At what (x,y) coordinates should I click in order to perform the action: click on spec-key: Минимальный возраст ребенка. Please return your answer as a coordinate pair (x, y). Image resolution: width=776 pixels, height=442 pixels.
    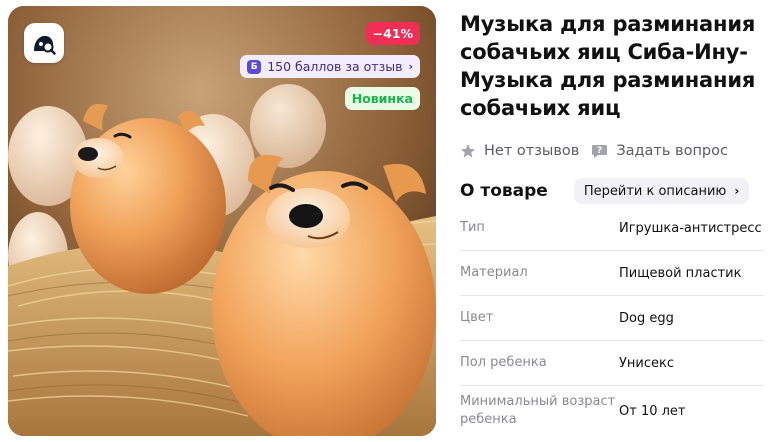
    Looking at the image, I should click on (538, 410).